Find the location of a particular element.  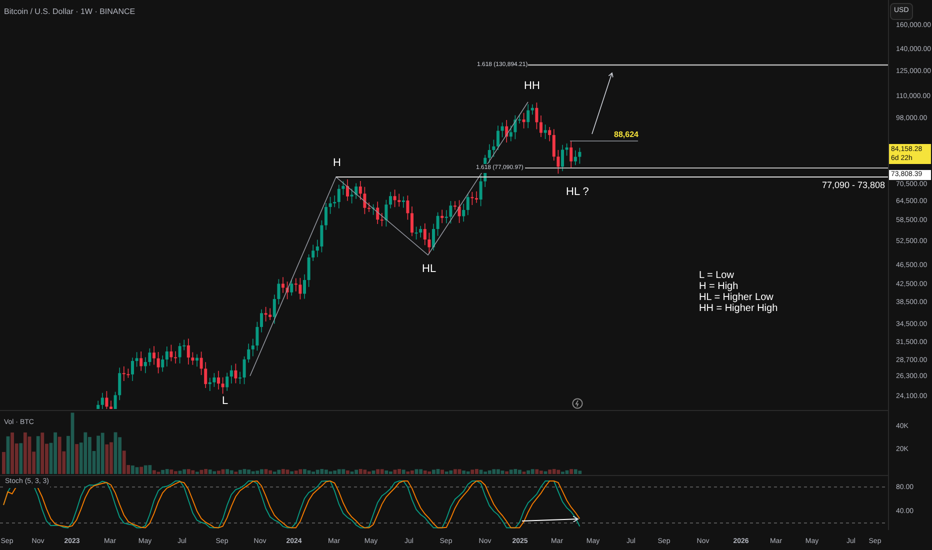

pivot-label: H is located at coordinates (337, 163).